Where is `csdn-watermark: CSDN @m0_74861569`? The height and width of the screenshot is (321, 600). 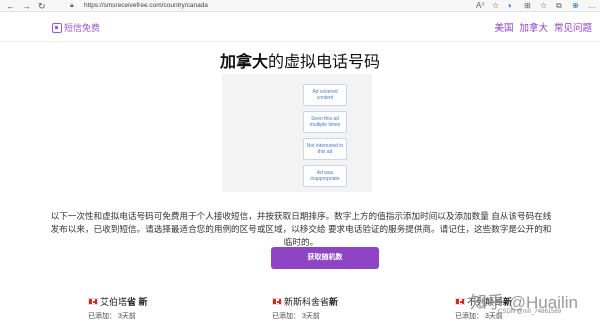 csdn-watermark: CSDN @m0_74861569 is located at coordinates (530, 312).